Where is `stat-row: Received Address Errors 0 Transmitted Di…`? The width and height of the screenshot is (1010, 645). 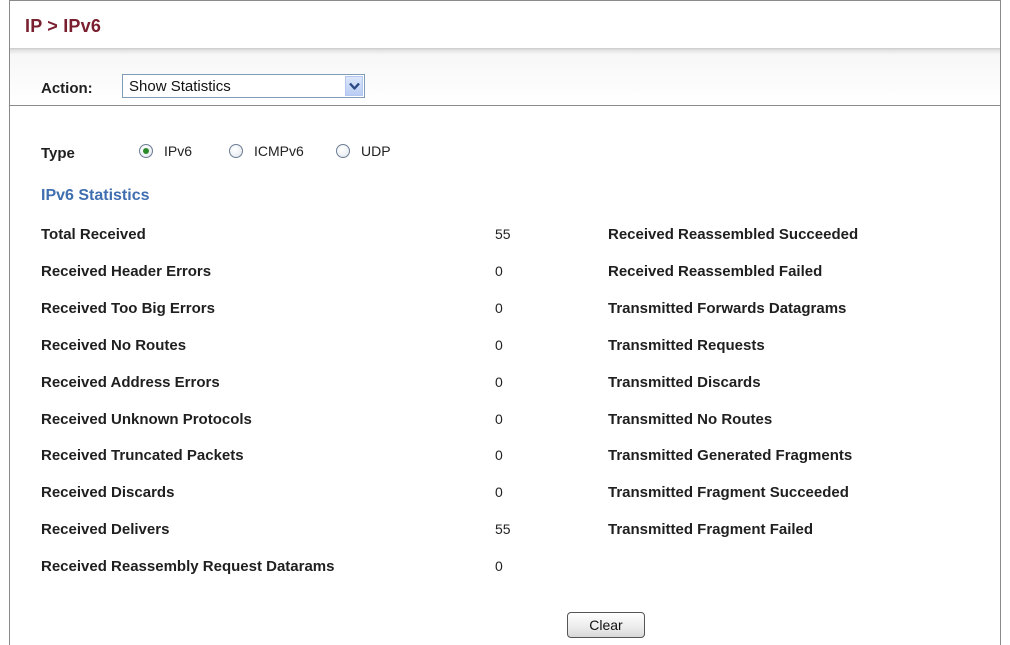
stat-row: Received Address Errors 0 Transmitted Di… is located at coordinates (505, 388).